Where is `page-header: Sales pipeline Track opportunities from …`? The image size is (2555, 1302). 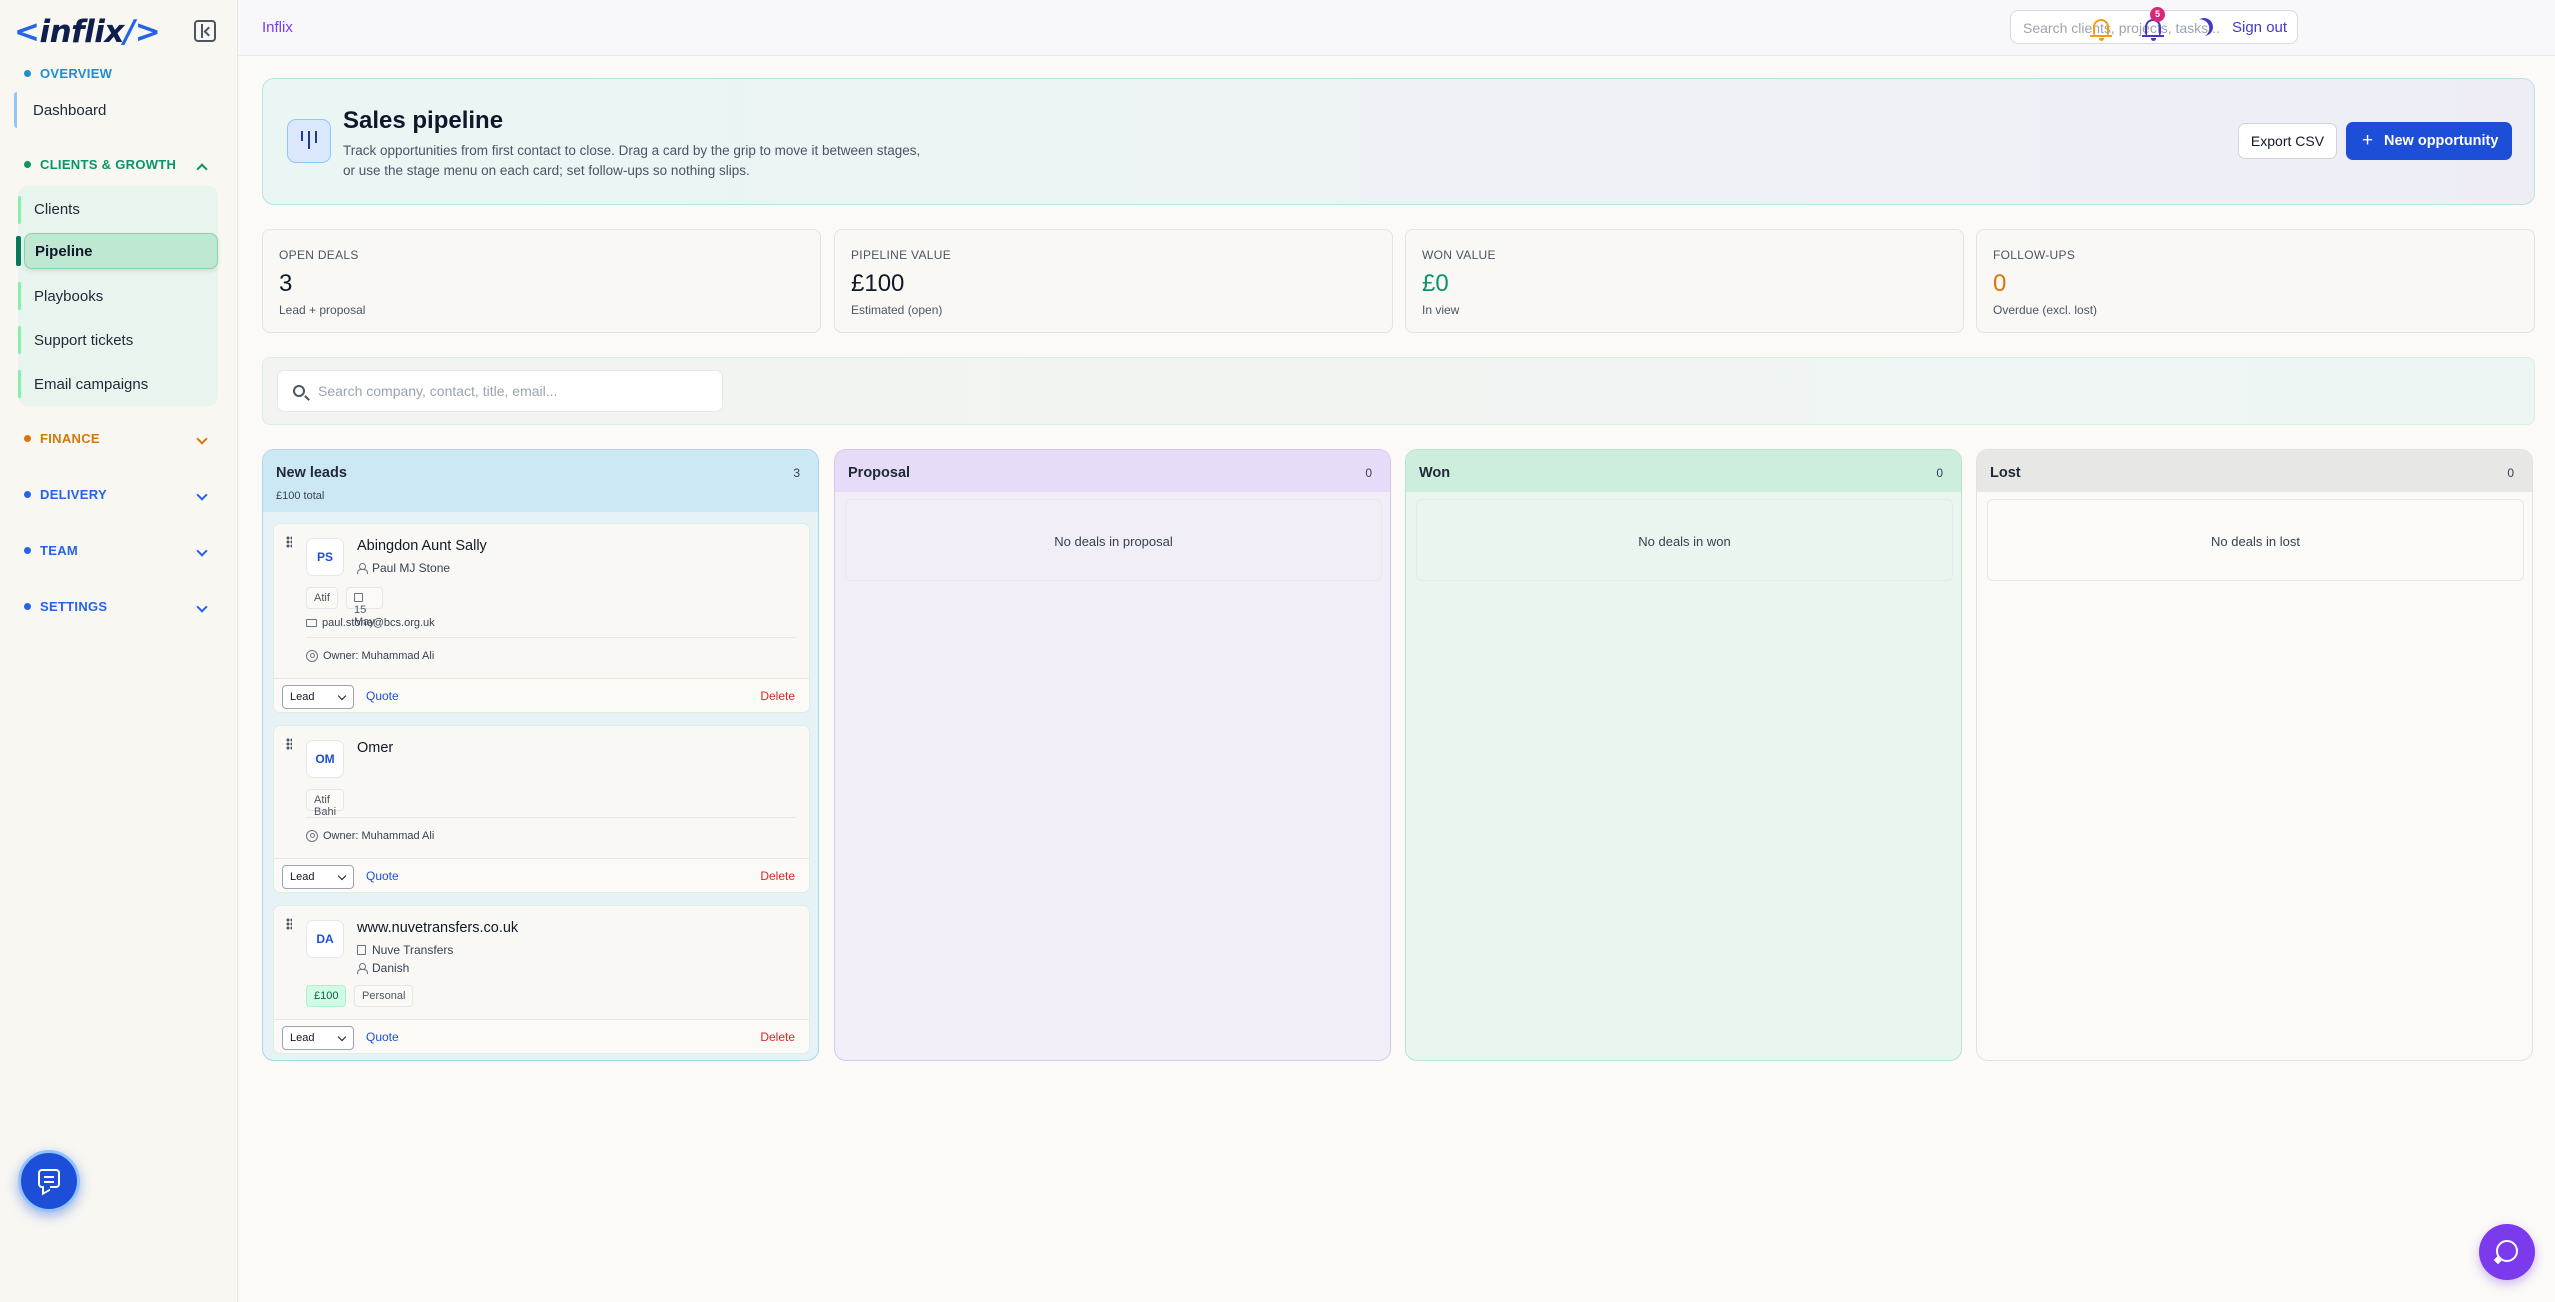 page-header: Sales pipeline Track opportunities from … is located at coordinates (1398, 141).